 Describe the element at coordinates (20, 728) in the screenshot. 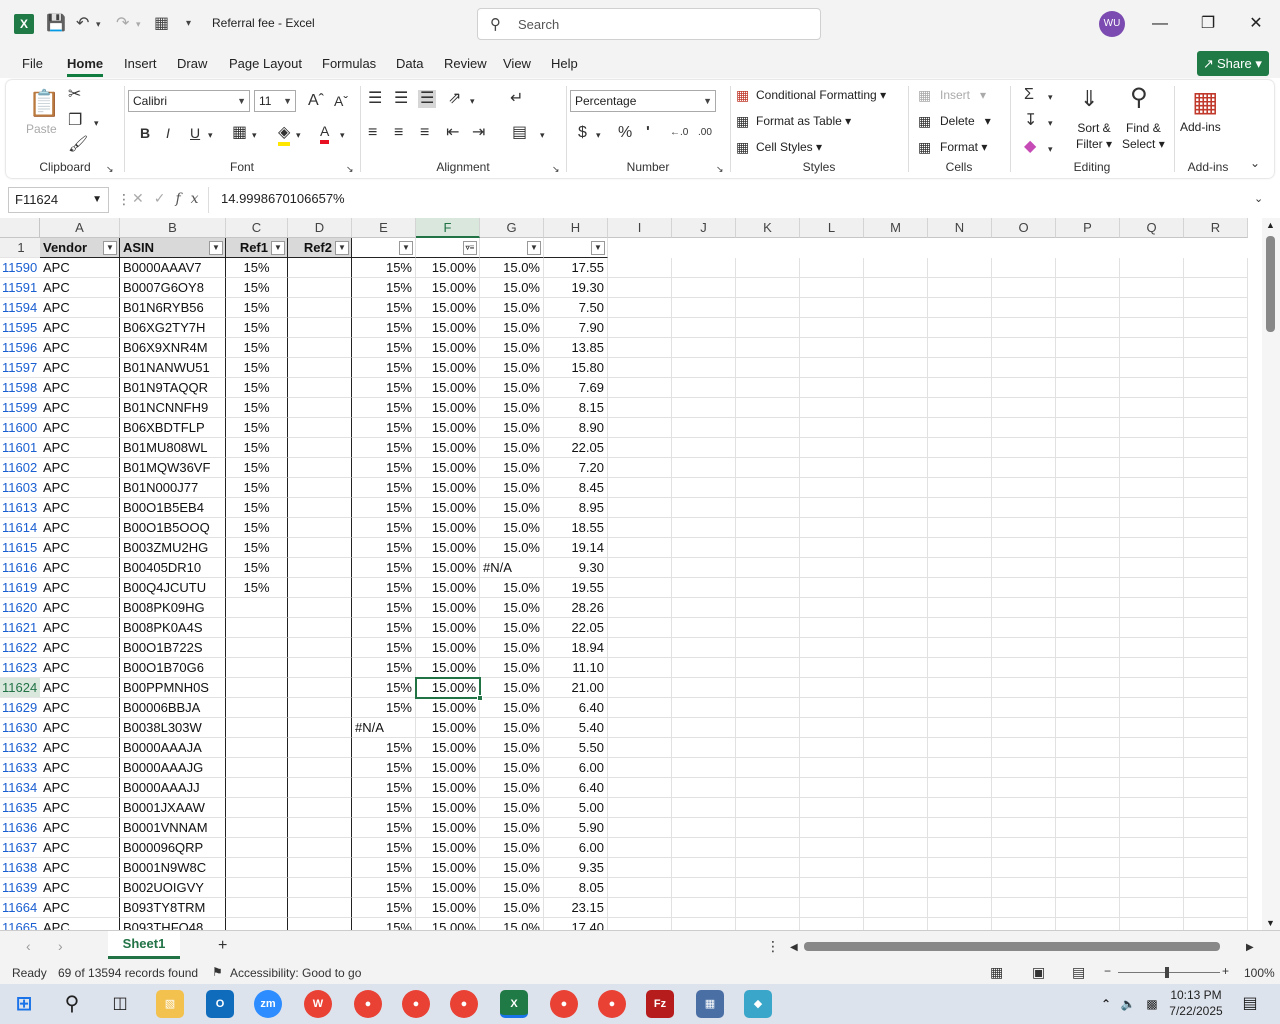

I see `row-header: 11630` at that location.